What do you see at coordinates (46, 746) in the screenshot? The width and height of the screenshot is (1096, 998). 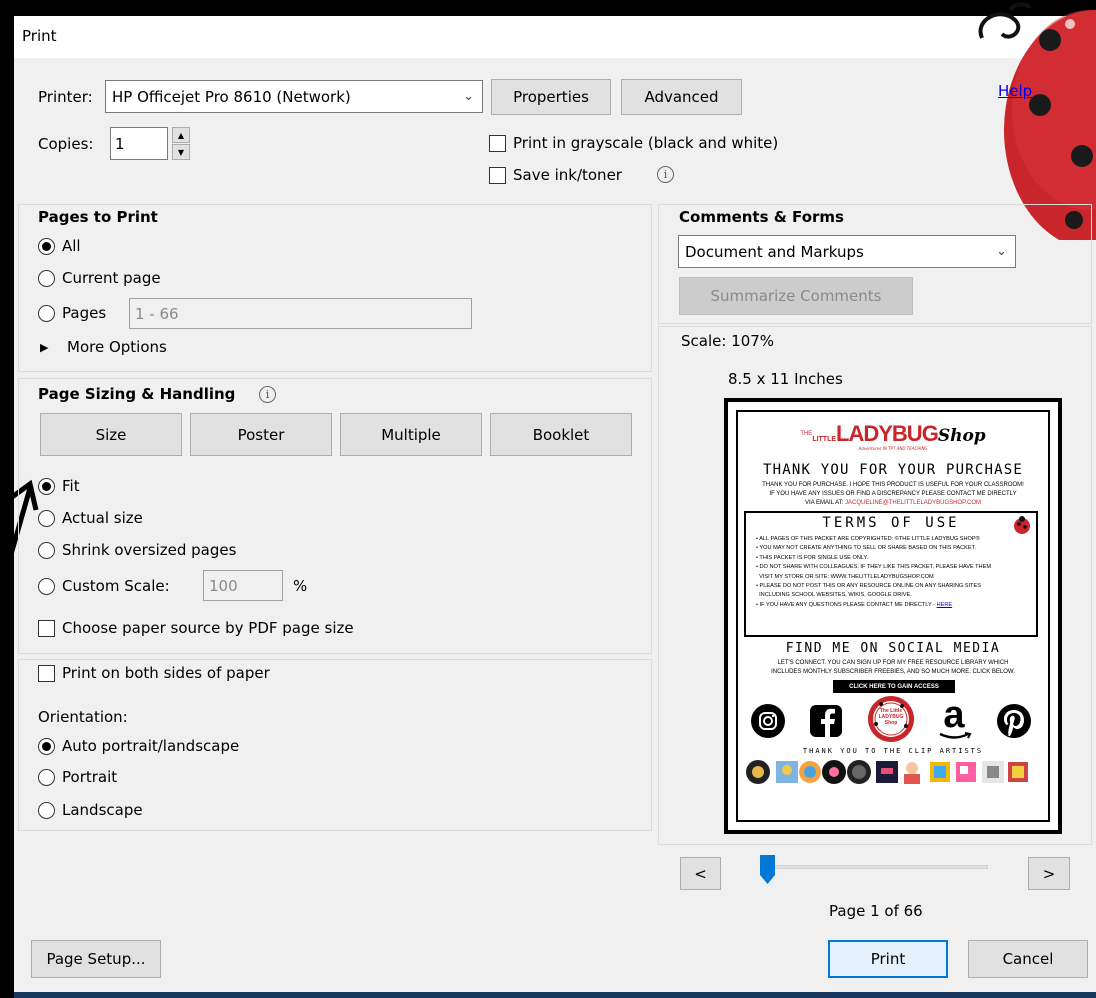 I see `radio-auto-orientation` at bounding box center [46, 746].